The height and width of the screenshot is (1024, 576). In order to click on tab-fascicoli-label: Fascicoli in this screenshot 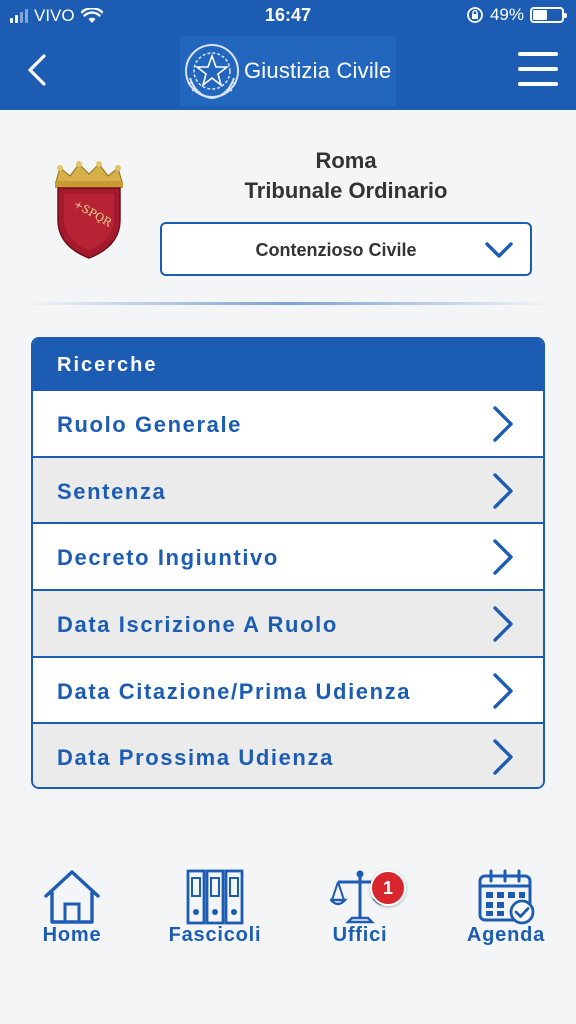, I will do `click(215, 935)`.